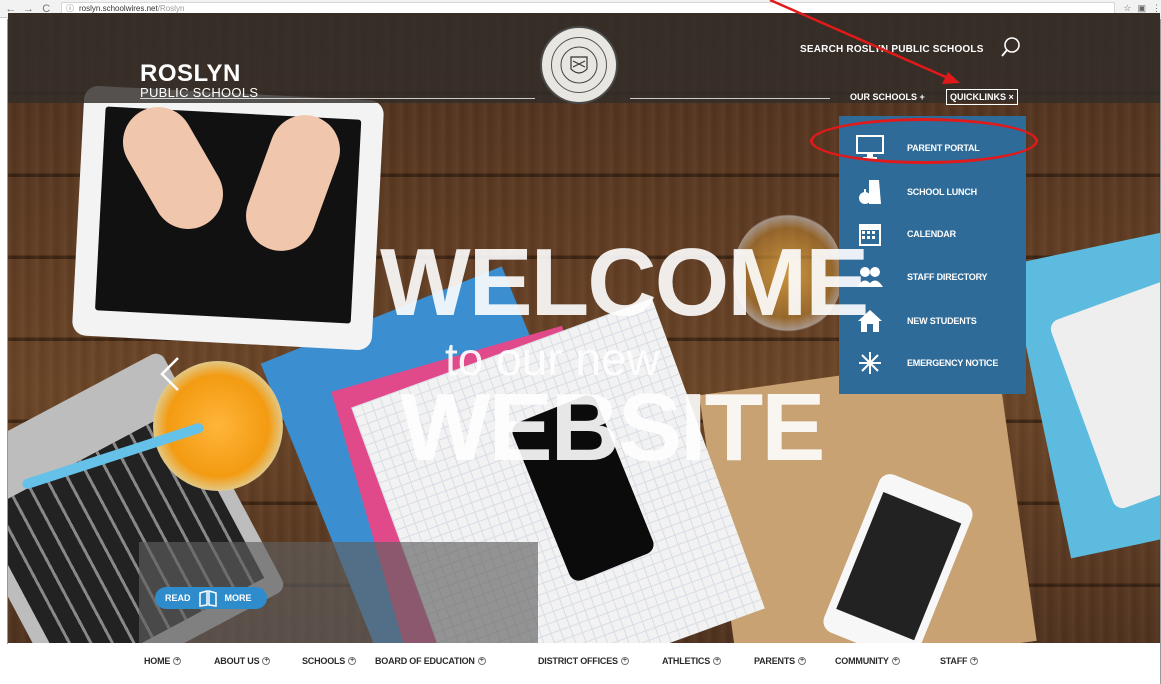 The width and height of the screenshot is (1161, 684). Describe the element at coordinates (170, 374) in the screenshot. I see `chevron-left-icon` at that location.